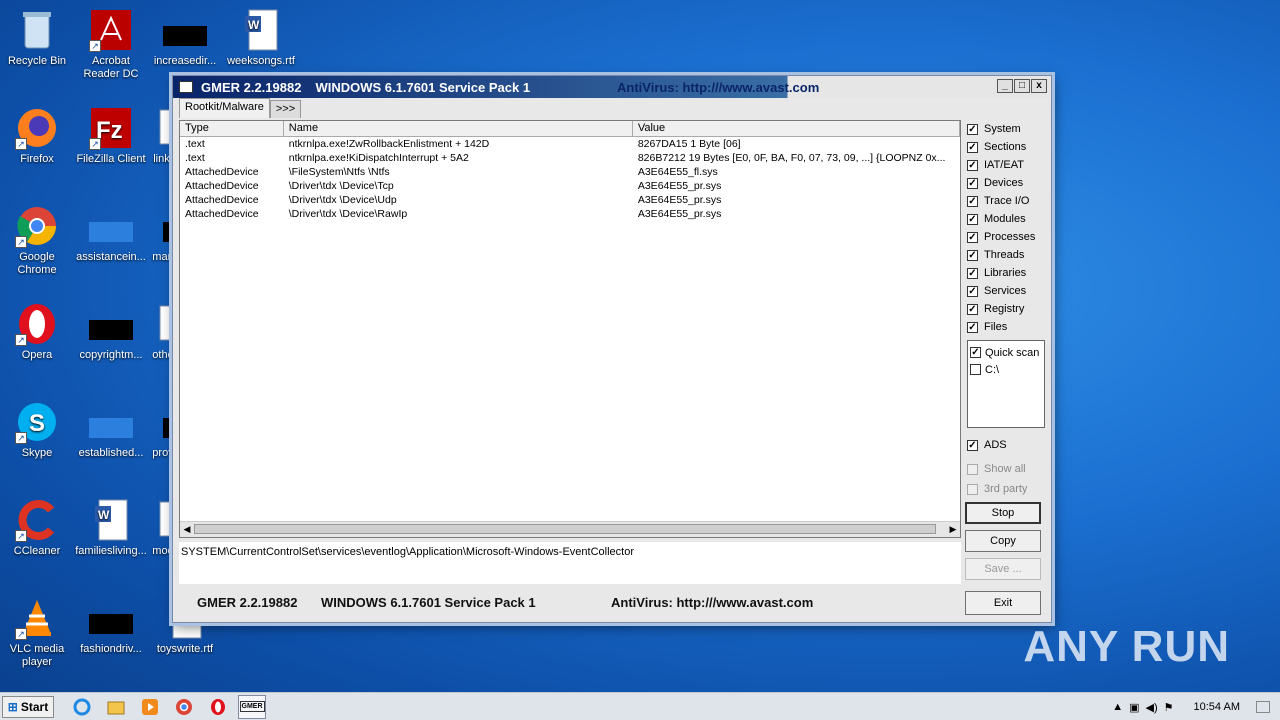  I want to click on horizontal-scrollbar: ◀ ▶, so click(570, 529).